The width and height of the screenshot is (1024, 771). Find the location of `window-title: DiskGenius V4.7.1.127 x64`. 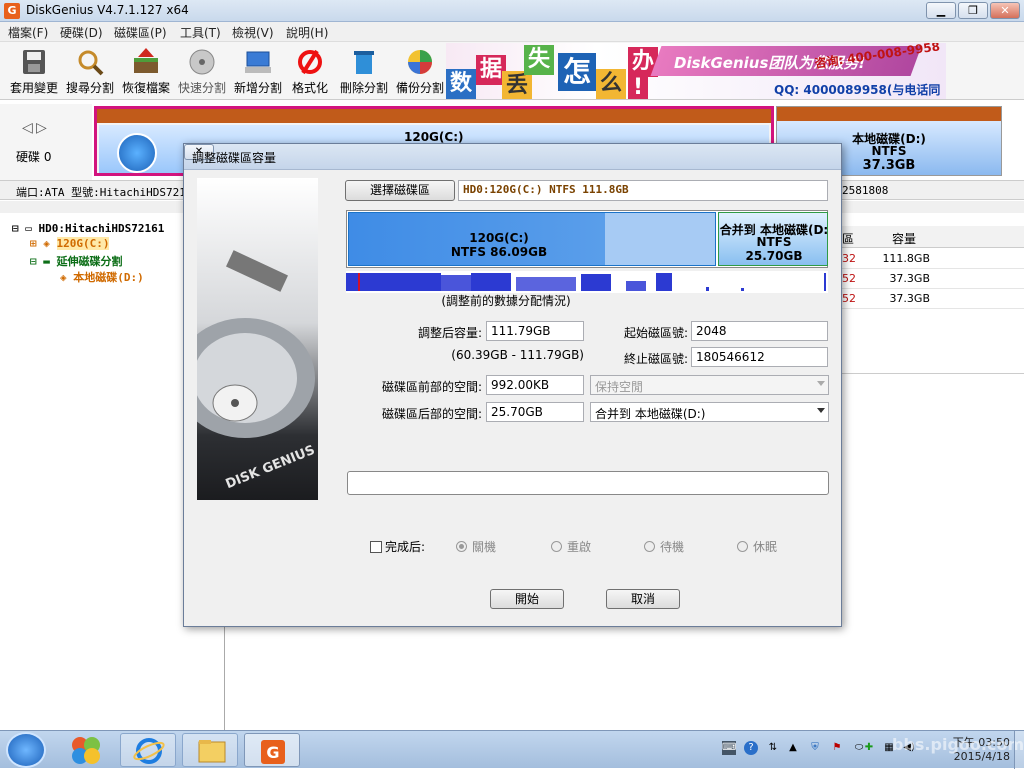

window-title: DiskGenius V4.7.1.127 x64 is located at coordinates (107, 10).